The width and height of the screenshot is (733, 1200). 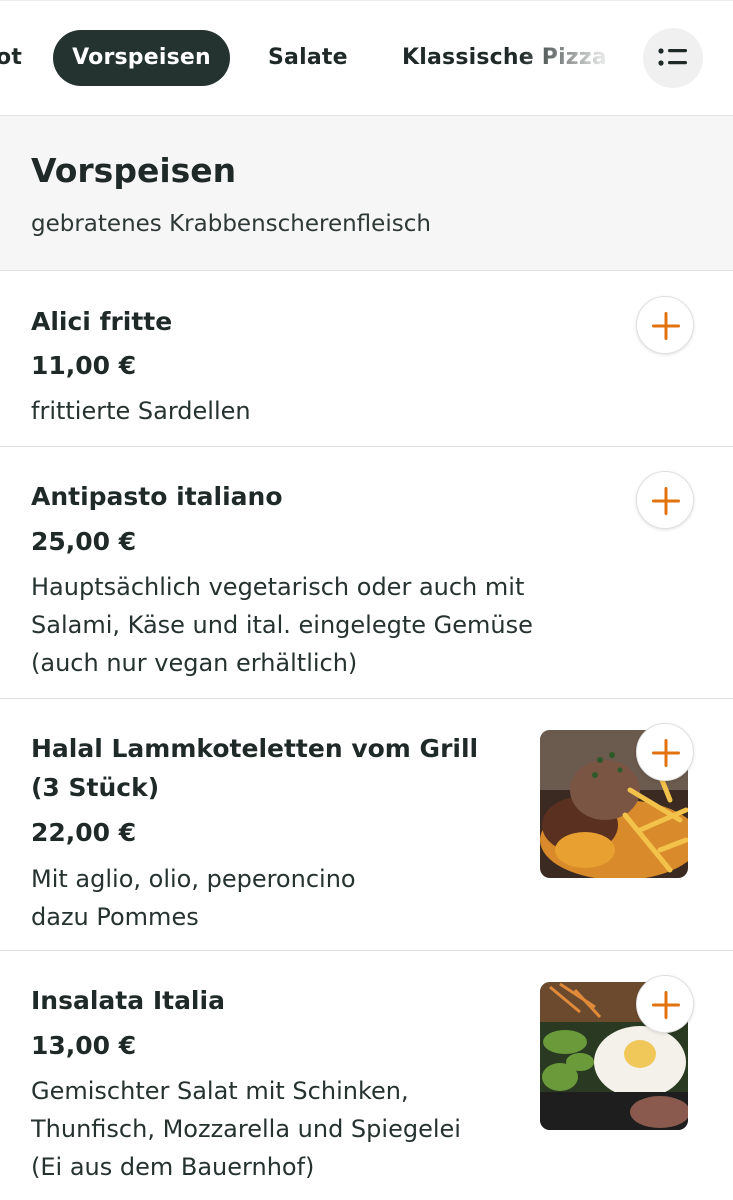 What do you see at coordinates (95, 787) in the screenshot?
I see `item-name-line: (3 Stück)` at bounding box center [95, 787].